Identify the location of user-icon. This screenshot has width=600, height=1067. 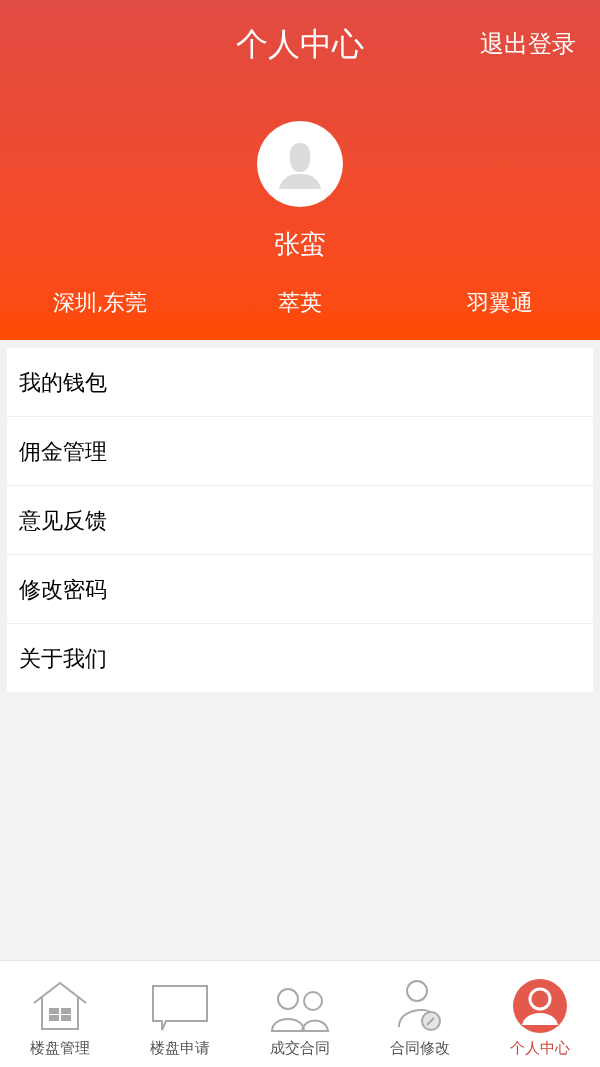
(540, 1005).